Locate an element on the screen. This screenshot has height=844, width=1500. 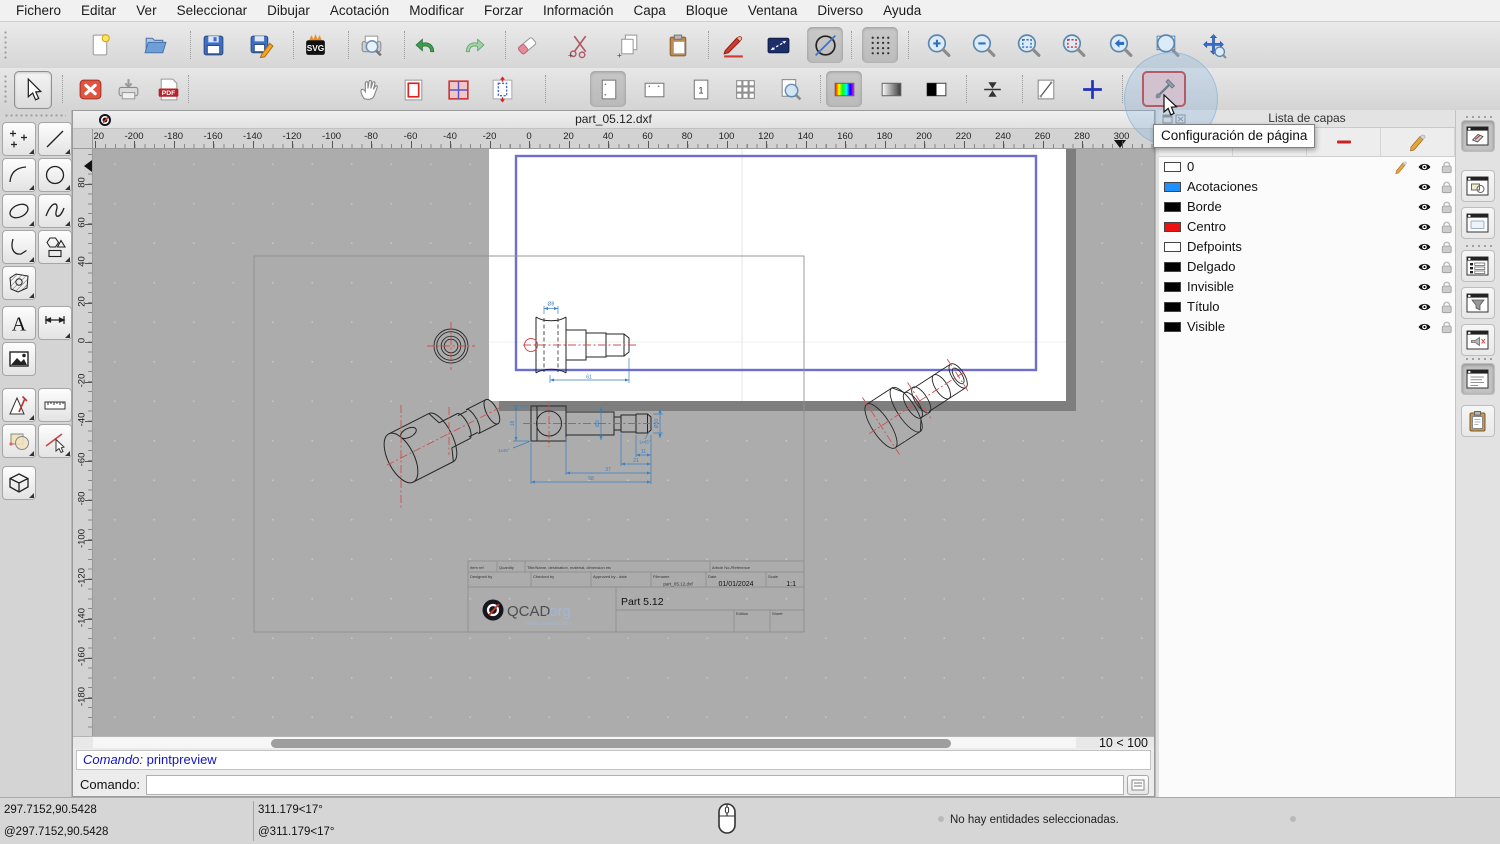
layer-row-borde: Borde is located at coordinates (1307, 207).